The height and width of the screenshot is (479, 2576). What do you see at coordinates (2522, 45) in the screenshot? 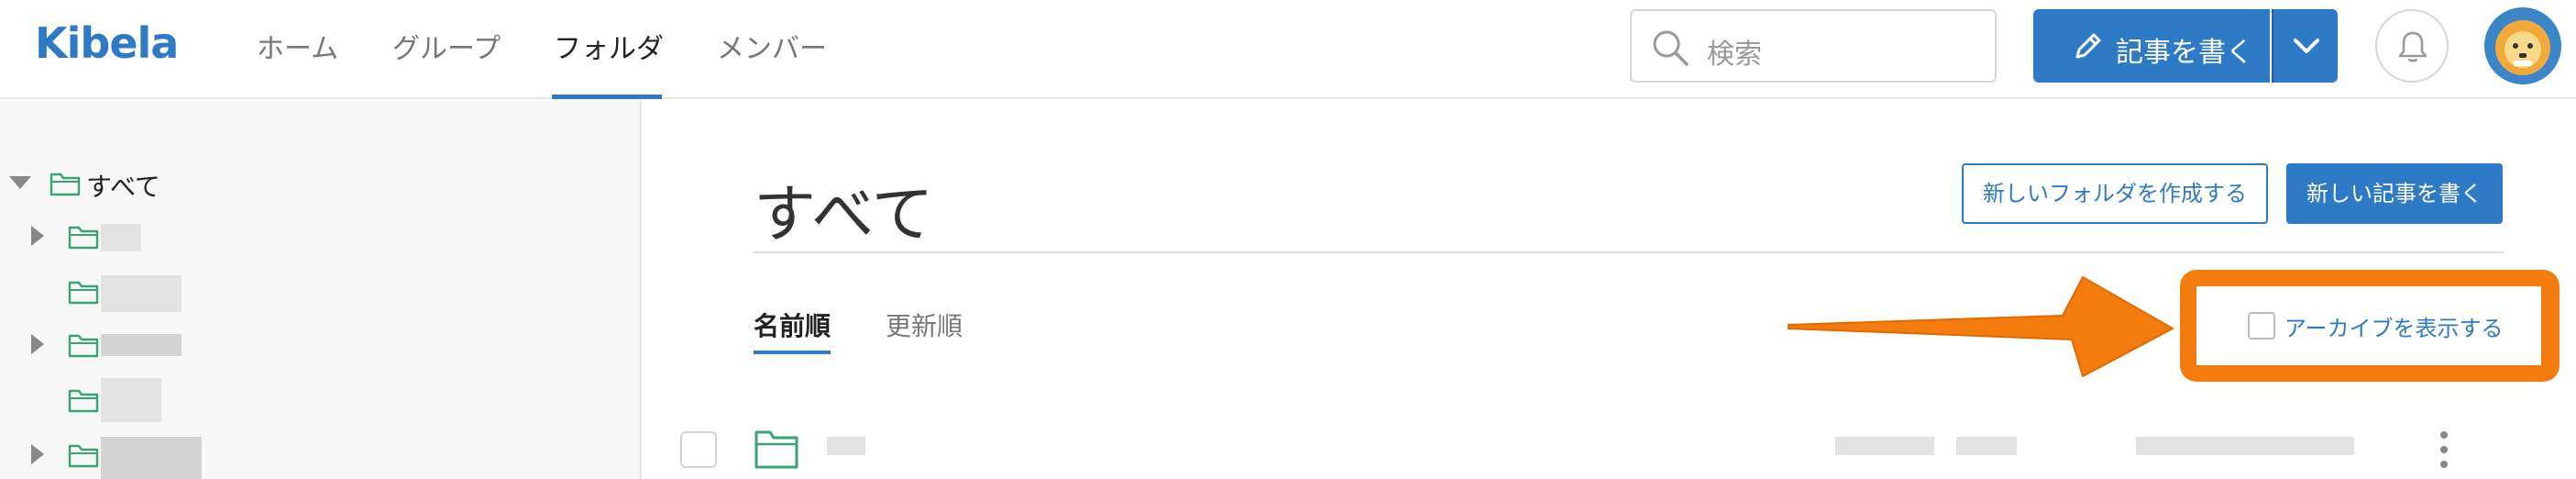
I see `user-avatar-icon` at bounding box center [2522, 45].